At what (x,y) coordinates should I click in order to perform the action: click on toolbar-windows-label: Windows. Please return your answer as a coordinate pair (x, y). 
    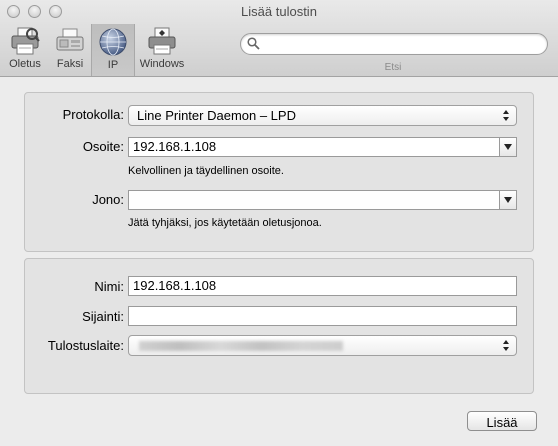
    Looking at the image, I should click on (162, 64).